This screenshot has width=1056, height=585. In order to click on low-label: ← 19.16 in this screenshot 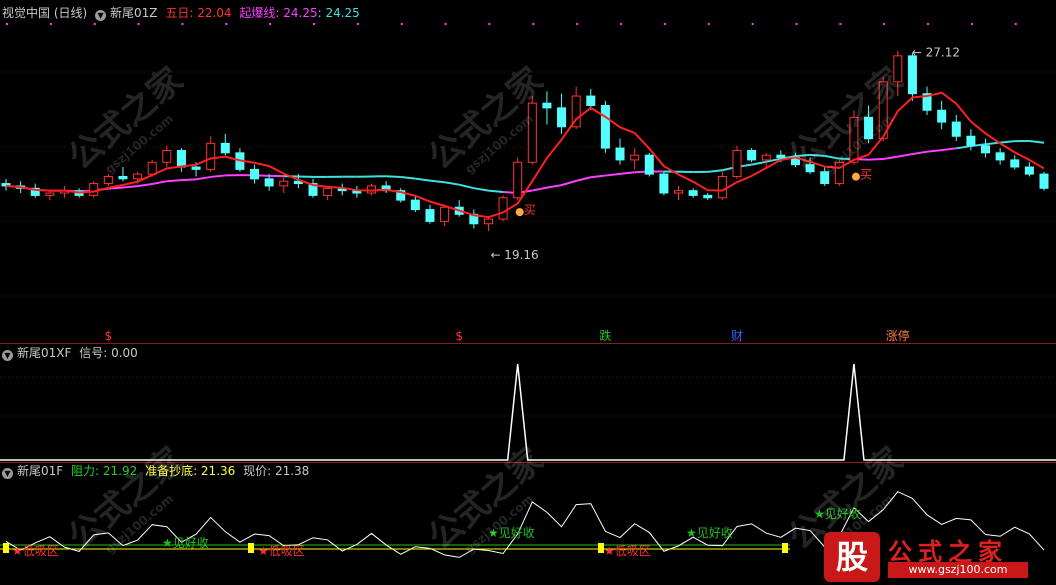, I will do `click(514, 255)`.